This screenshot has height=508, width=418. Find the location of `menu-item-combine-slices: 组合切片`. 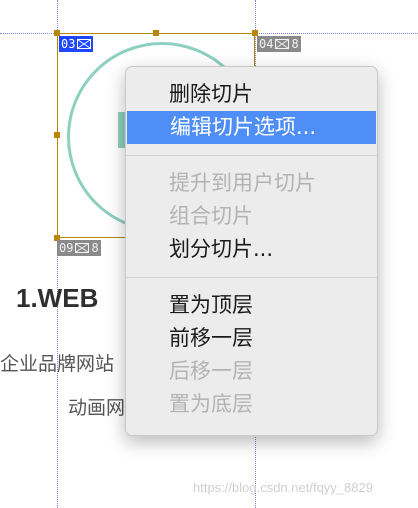

menu-item-combine-slices: 组合切片 is located at coordinates (251, 216).